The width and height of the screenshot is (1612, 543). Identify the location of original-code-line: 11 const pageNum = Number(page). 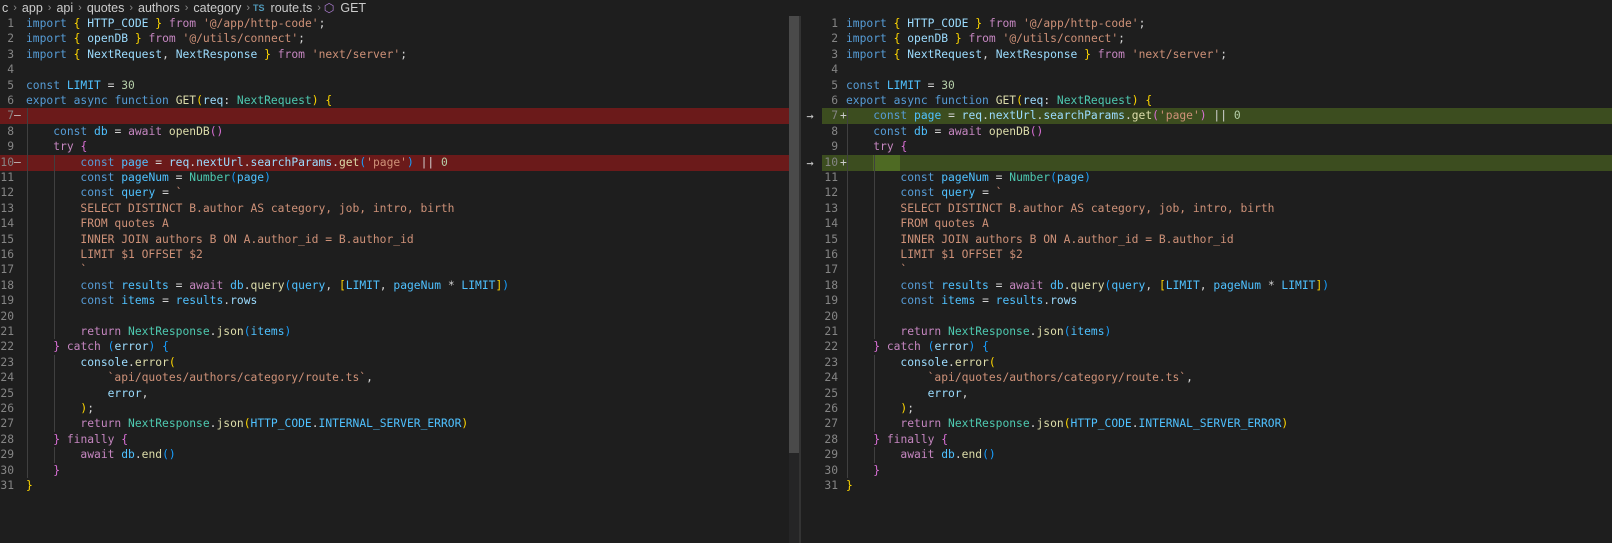
(395, 178).